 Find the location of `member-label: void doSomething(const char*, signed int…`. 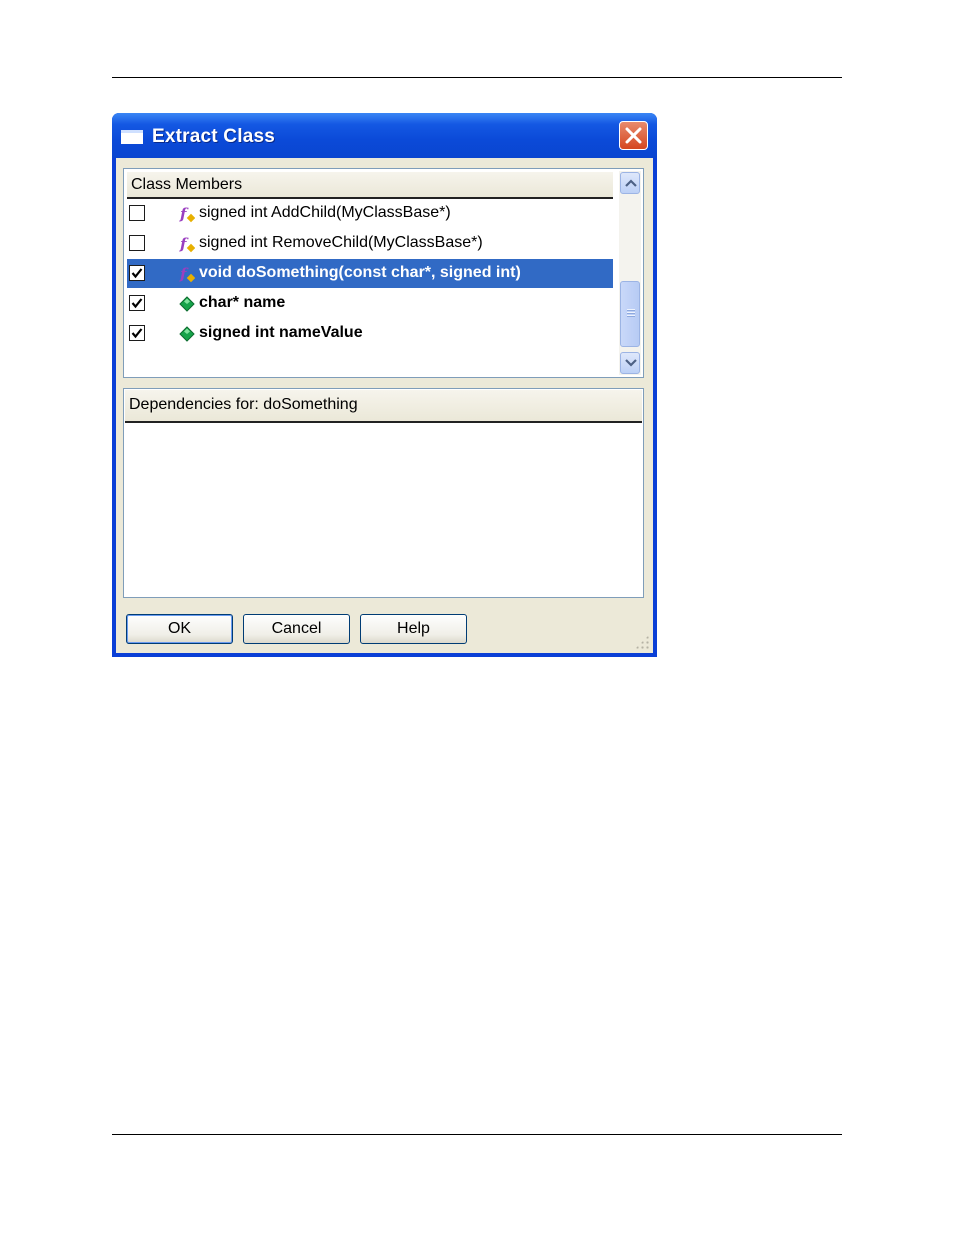

member-label: void doSomething(const char*, signed int… is located at coordinates (360, 272).